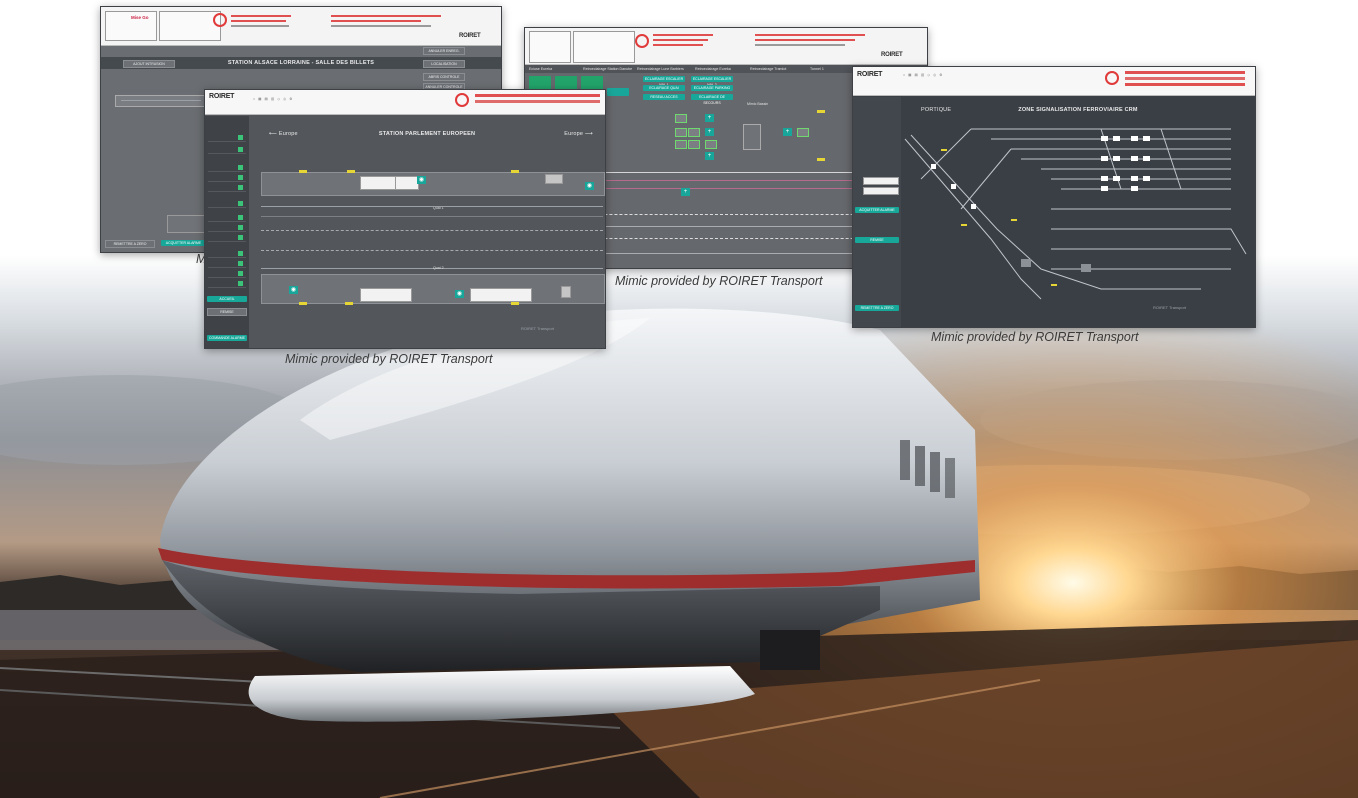 The width and height of the screenshot is (1358, 798). What do you see at coordinates (936, 110) in the screenshot?
I see `card4-back-link: PORTIQUE` at bounding box center [936, 110].